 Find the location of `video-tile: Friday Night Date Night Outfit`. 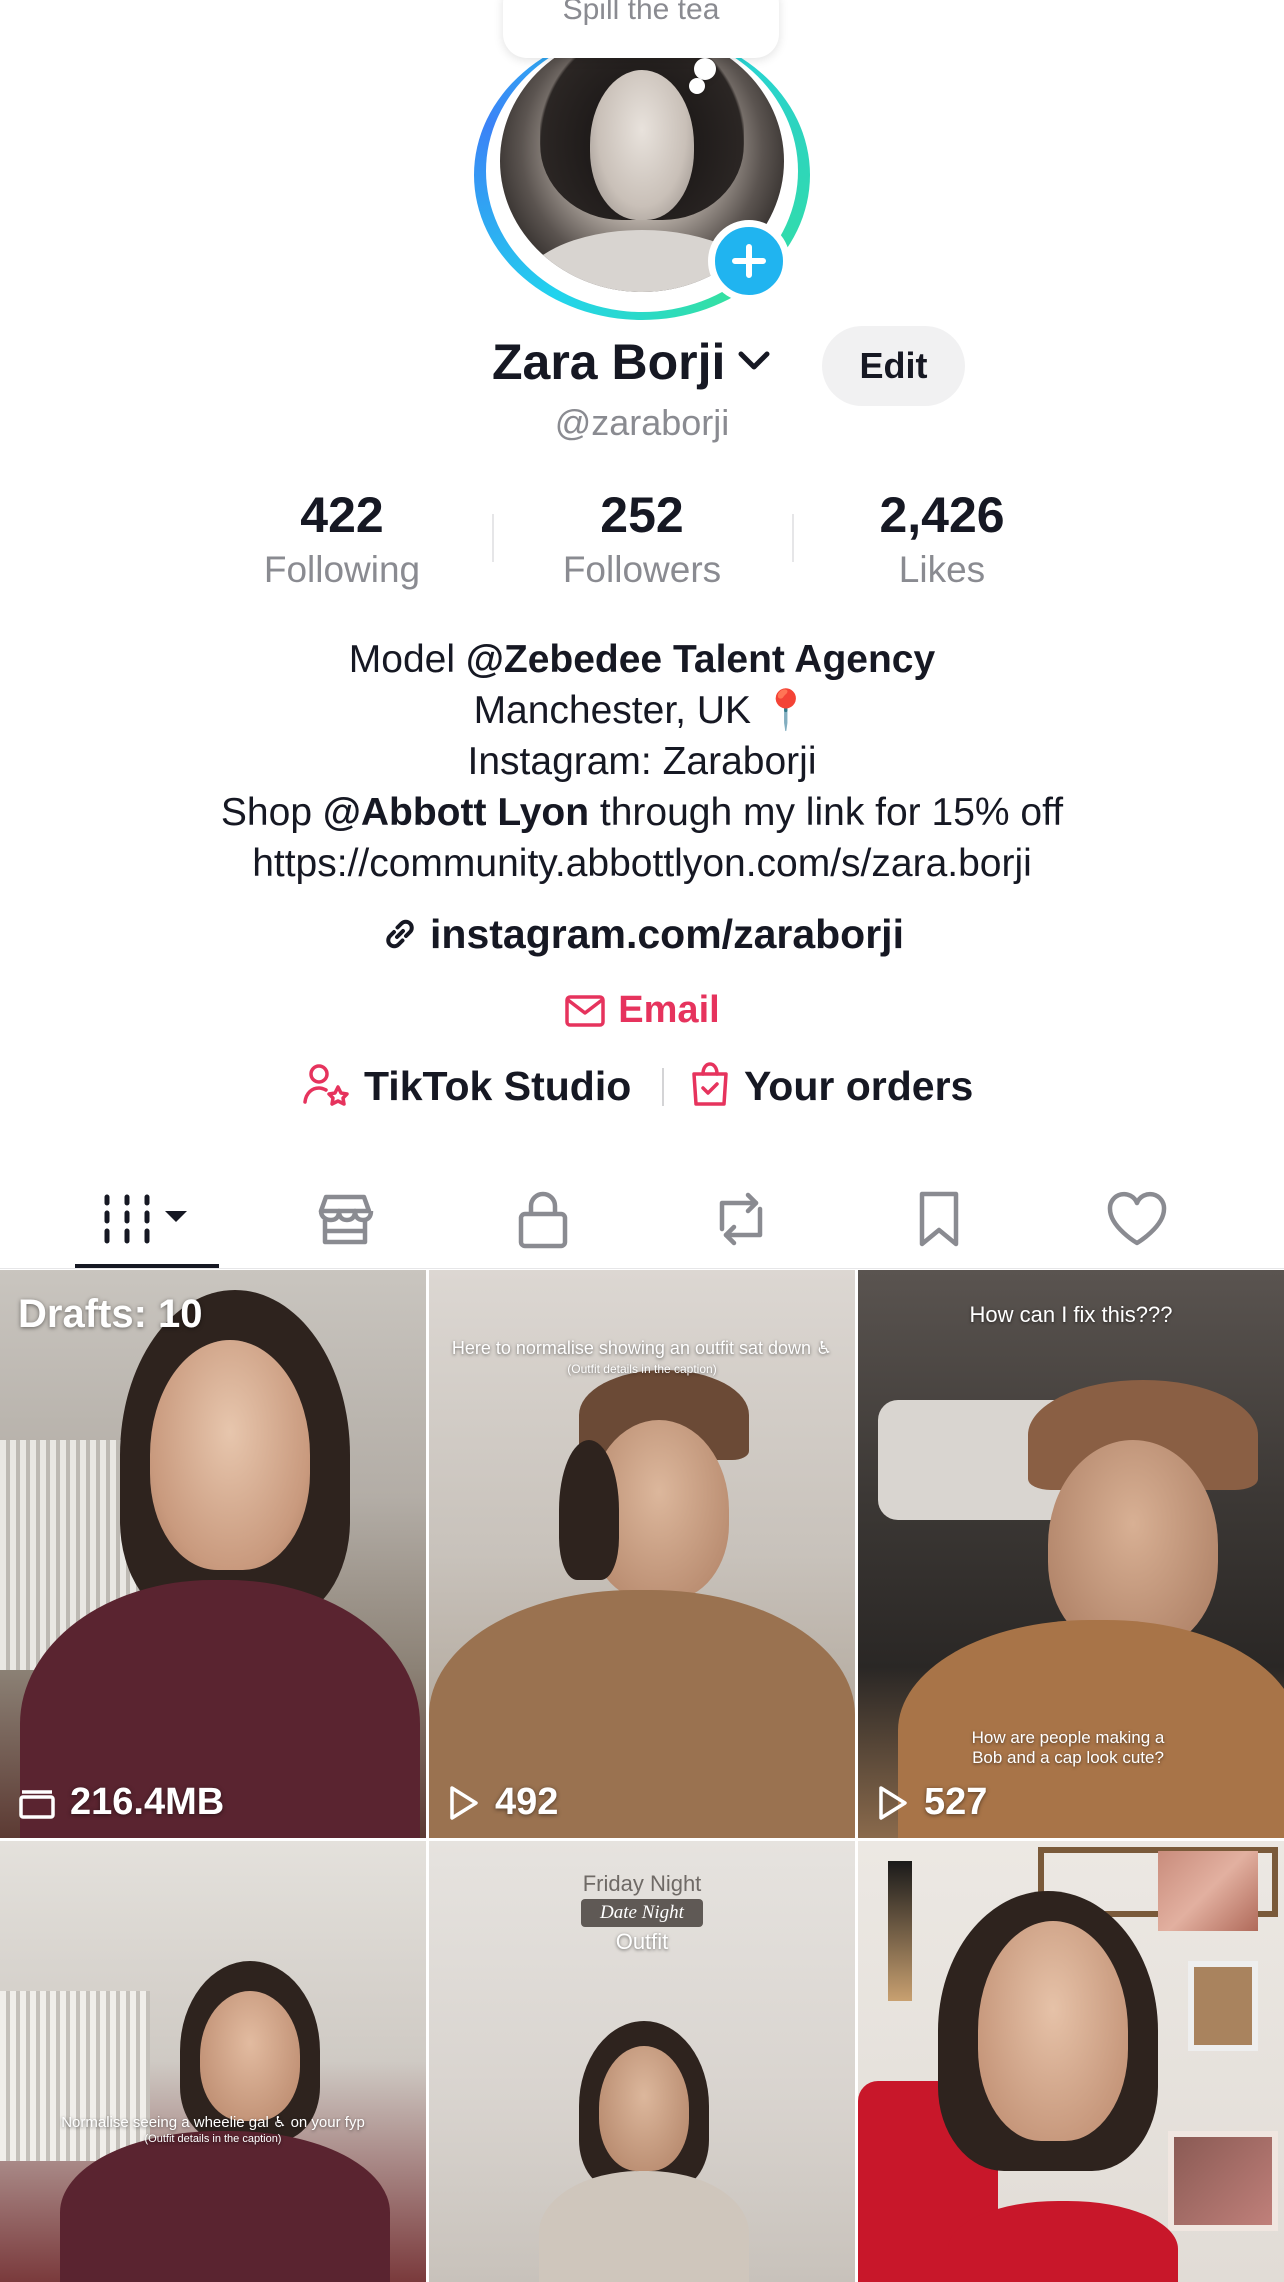

video-tile: Friday Night Date Night Outfit is located at coordinates (642, 2061).